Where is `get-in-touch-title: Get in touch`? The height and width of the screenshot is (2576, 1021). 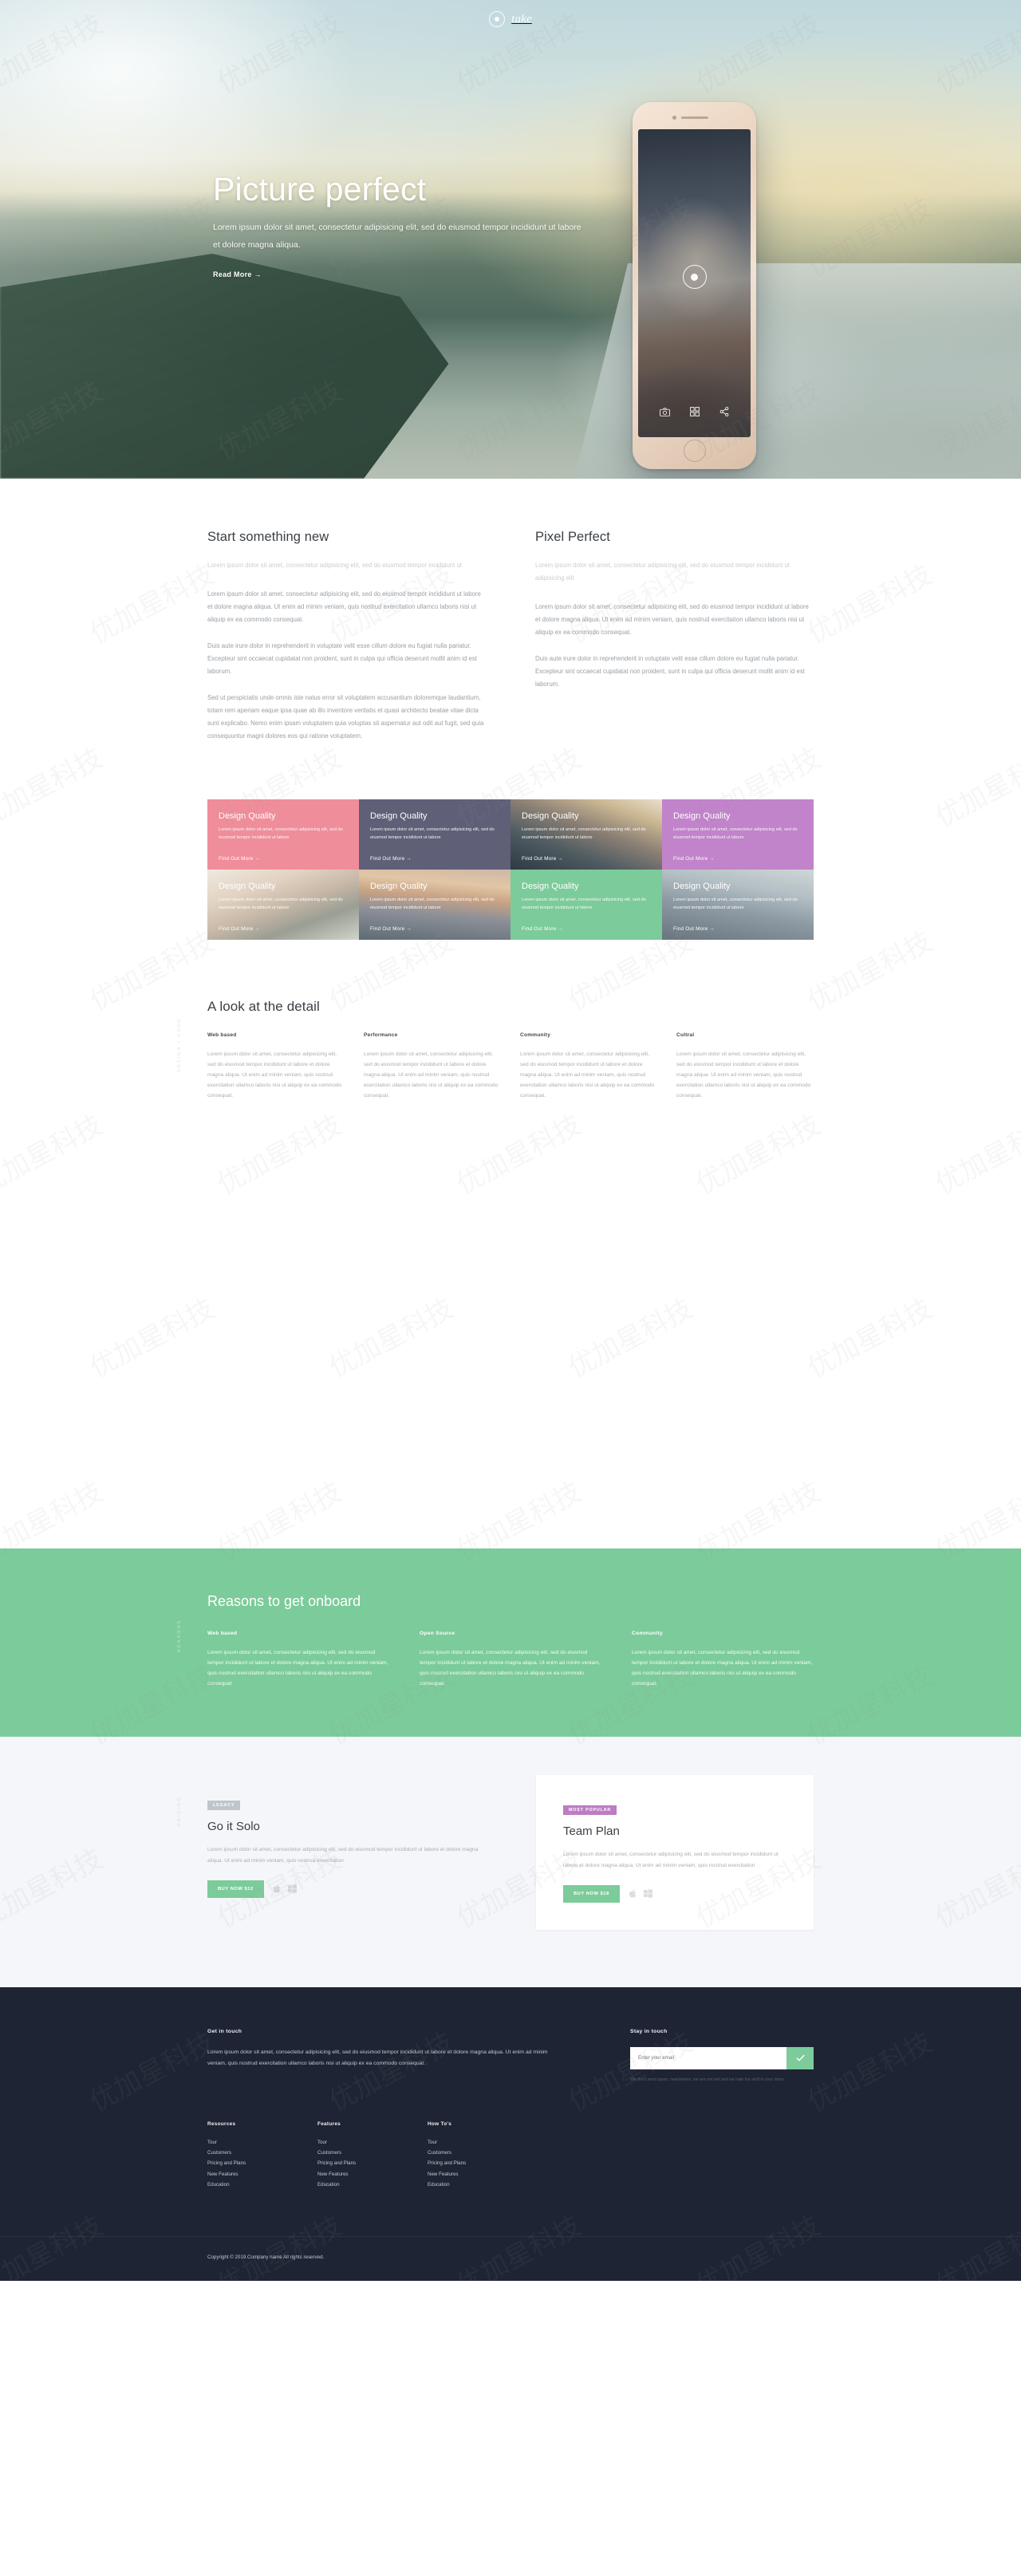
get-in-touch-title: Get in touch is located at coordinates (224, 2031).